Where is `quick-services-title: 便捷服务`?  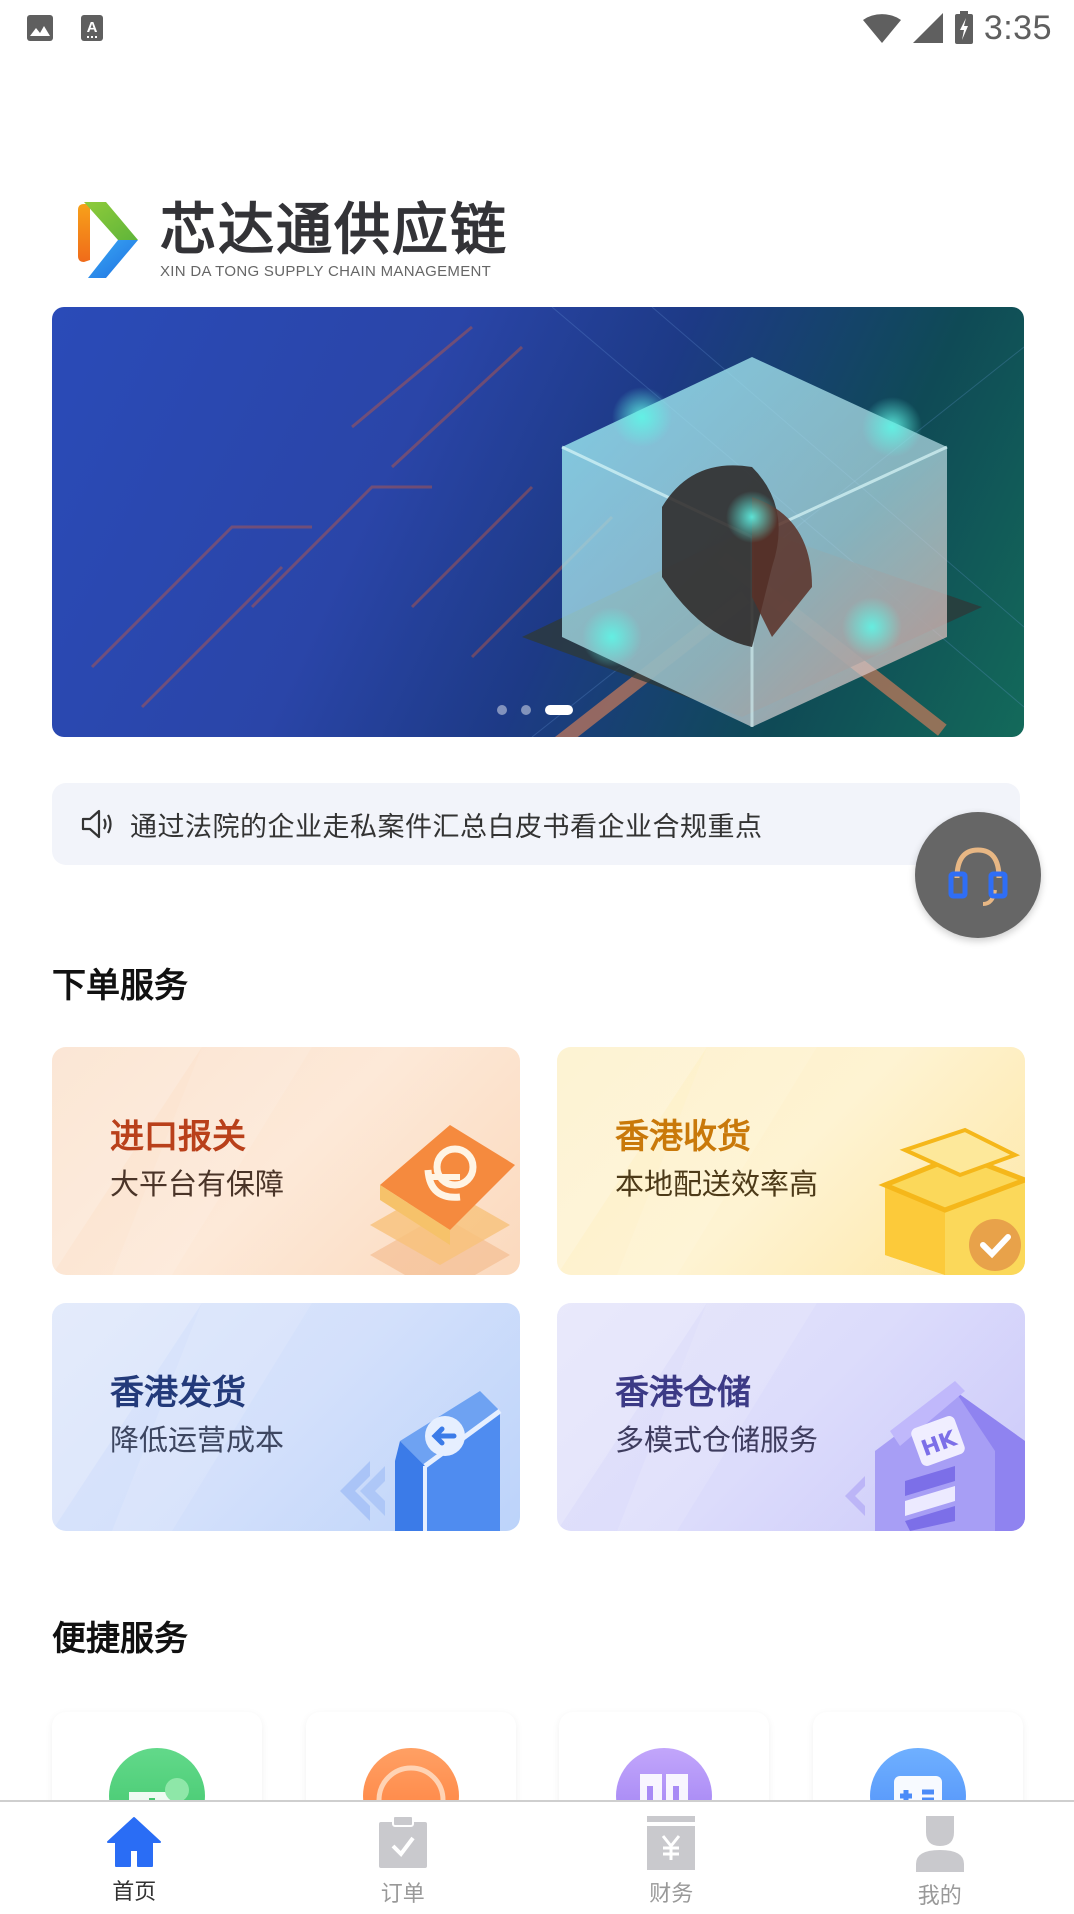 quick-services-title: 便捷服务 is located at coordinates (120, 1639).